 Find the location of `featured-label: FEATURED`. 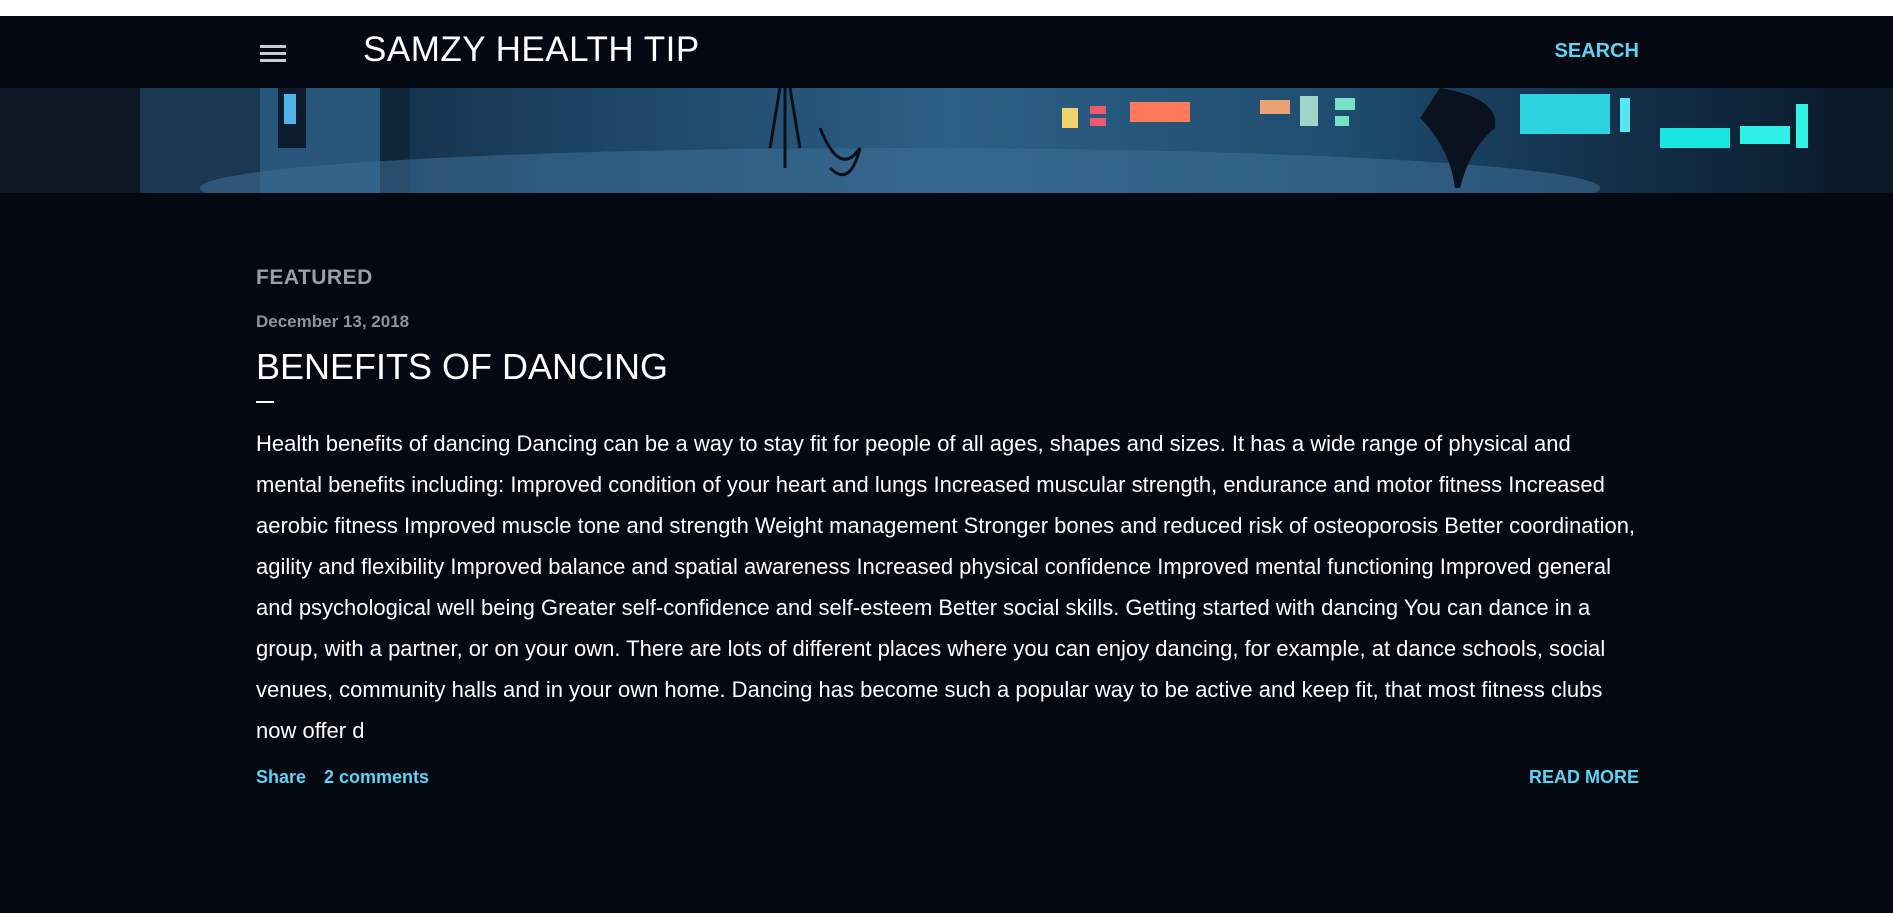

featured-label: FEATURED is located at coordinates (314, 277).